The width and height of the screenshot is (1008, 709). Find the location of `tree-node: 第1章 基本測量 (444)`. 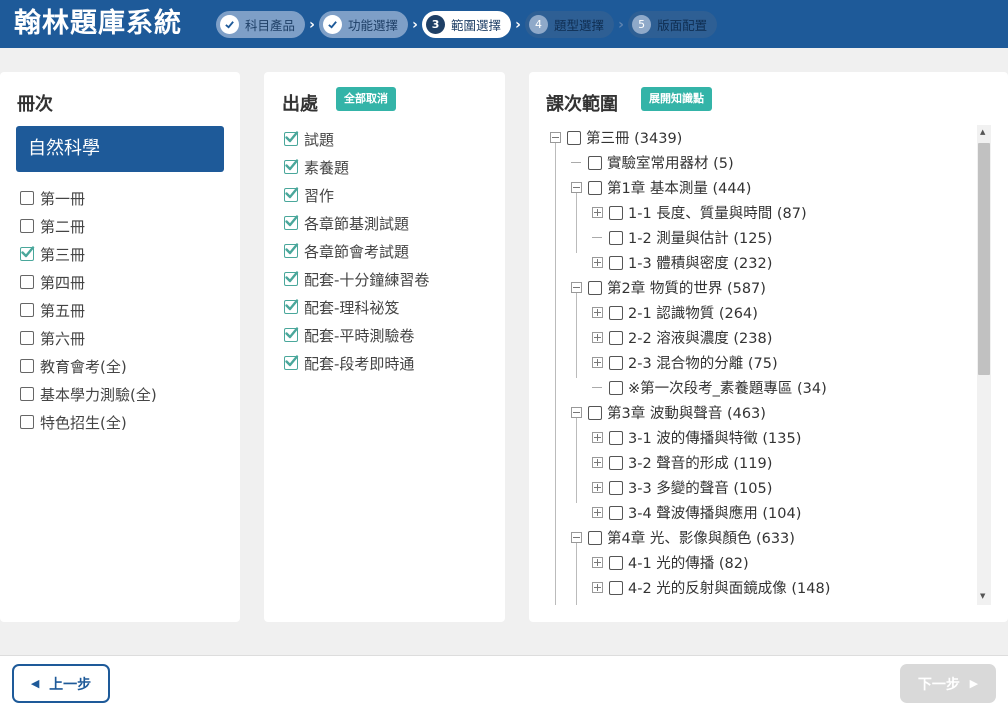

tree-node: 第1章 基本測量 (444) is located at coordinates (661, 187).